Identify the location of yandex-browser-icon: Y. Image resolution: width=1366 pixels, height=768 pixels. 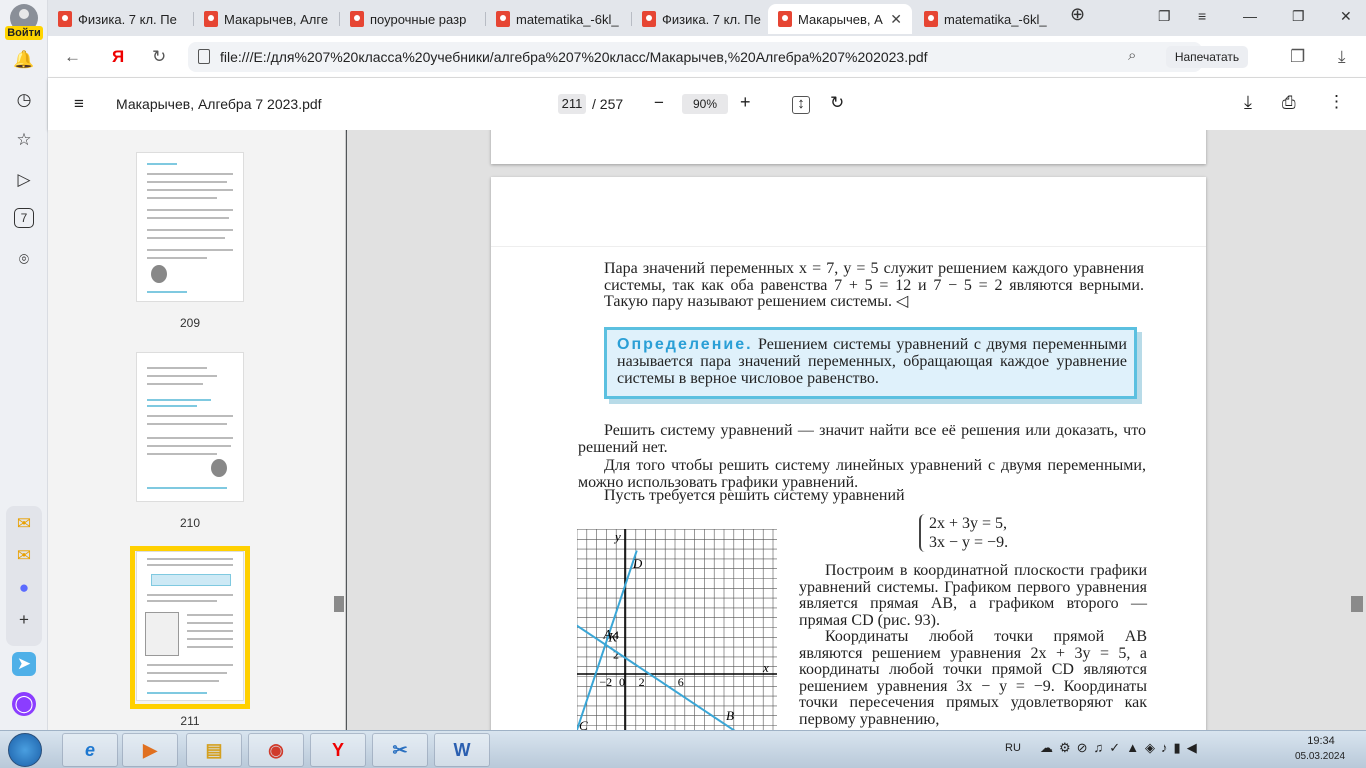
(338, 750).